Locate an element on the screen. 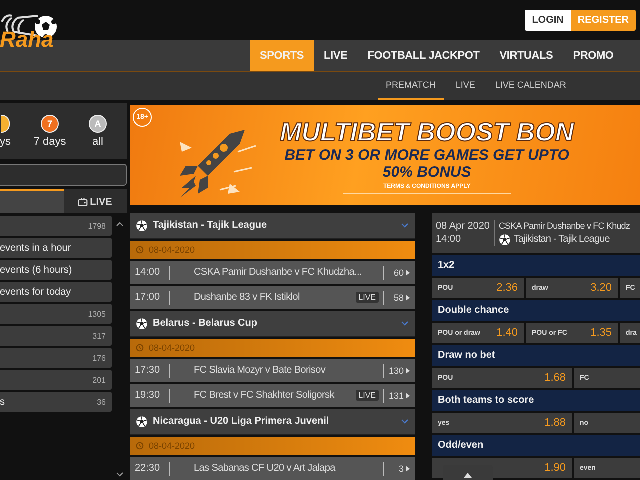 This screenshot has height=480, width=640. banner-title: MULTIBET BOOST BON is located at coordinates (427, 131).